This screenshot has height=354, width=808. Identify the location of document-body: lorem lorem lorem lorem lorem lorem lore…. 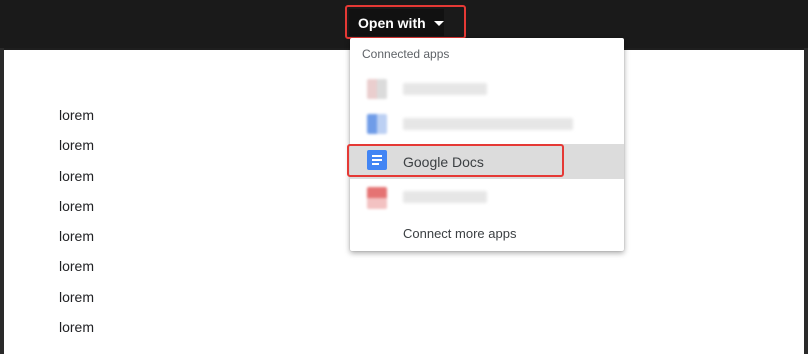
(76, 226).